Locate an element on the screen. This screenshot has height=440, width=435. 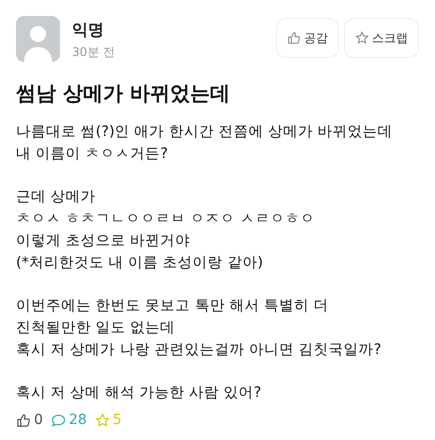
post-title: 썸남 상메가 바뀌었는데 is located at coordinates (123, 93).